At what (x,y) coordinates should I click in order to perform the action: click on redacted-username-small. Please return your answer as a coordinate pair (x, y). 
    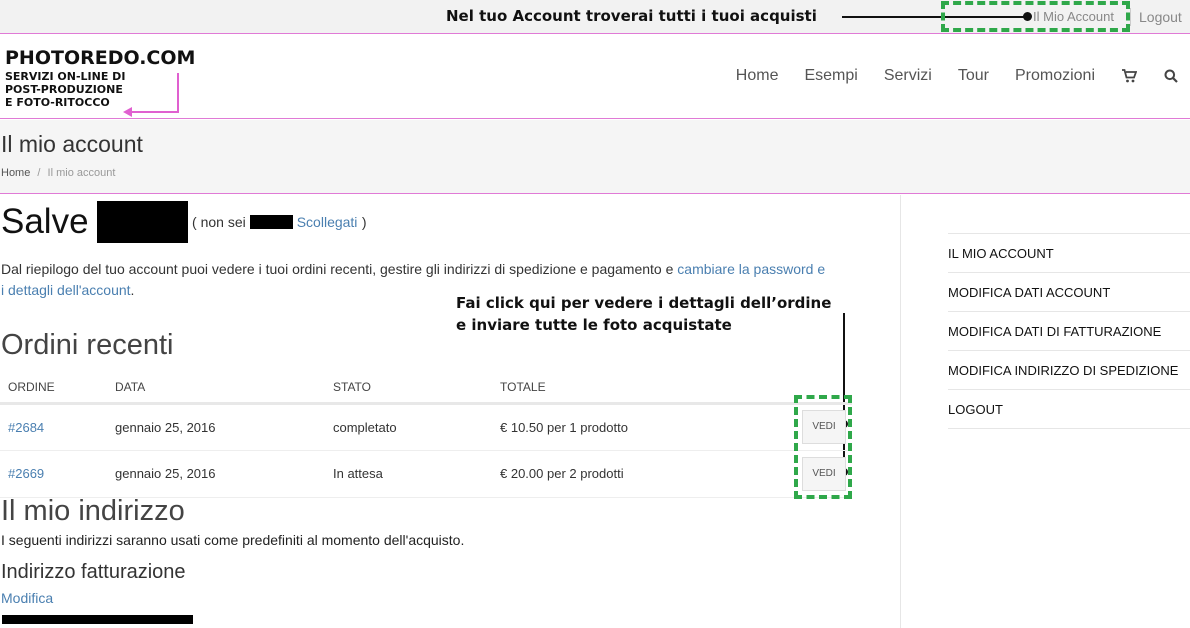
    Looking at the image, I should click on (271, 222).